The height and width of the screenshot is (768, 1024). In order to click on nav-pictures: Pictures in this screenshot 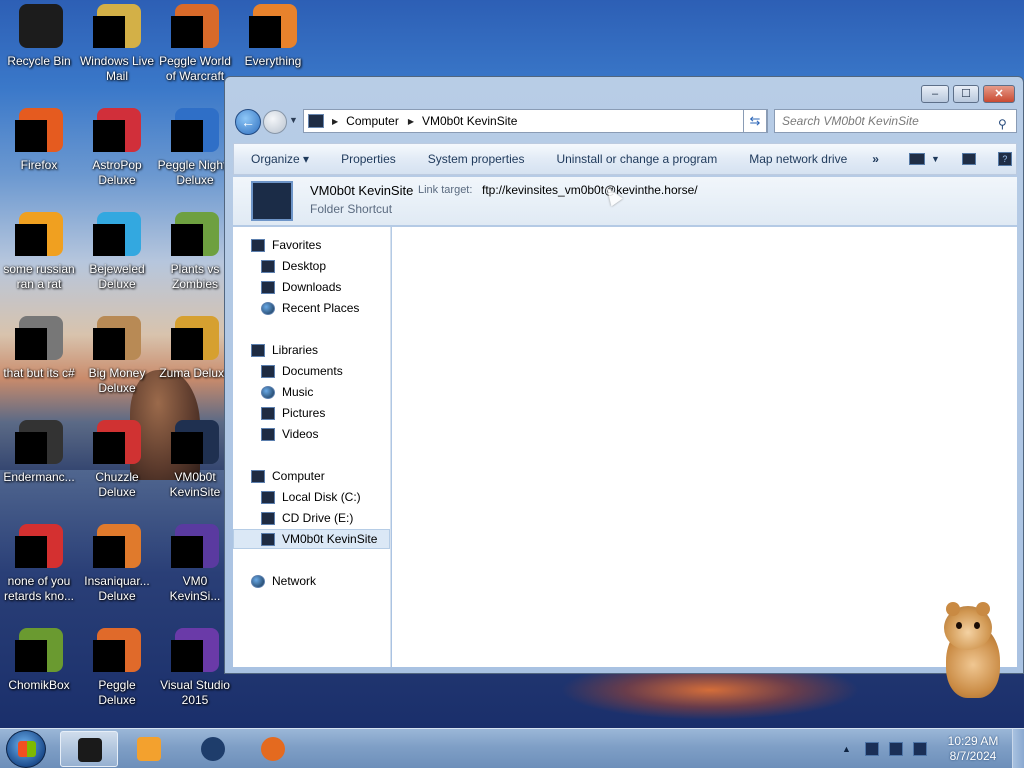, I will do `click(293, 413)`.